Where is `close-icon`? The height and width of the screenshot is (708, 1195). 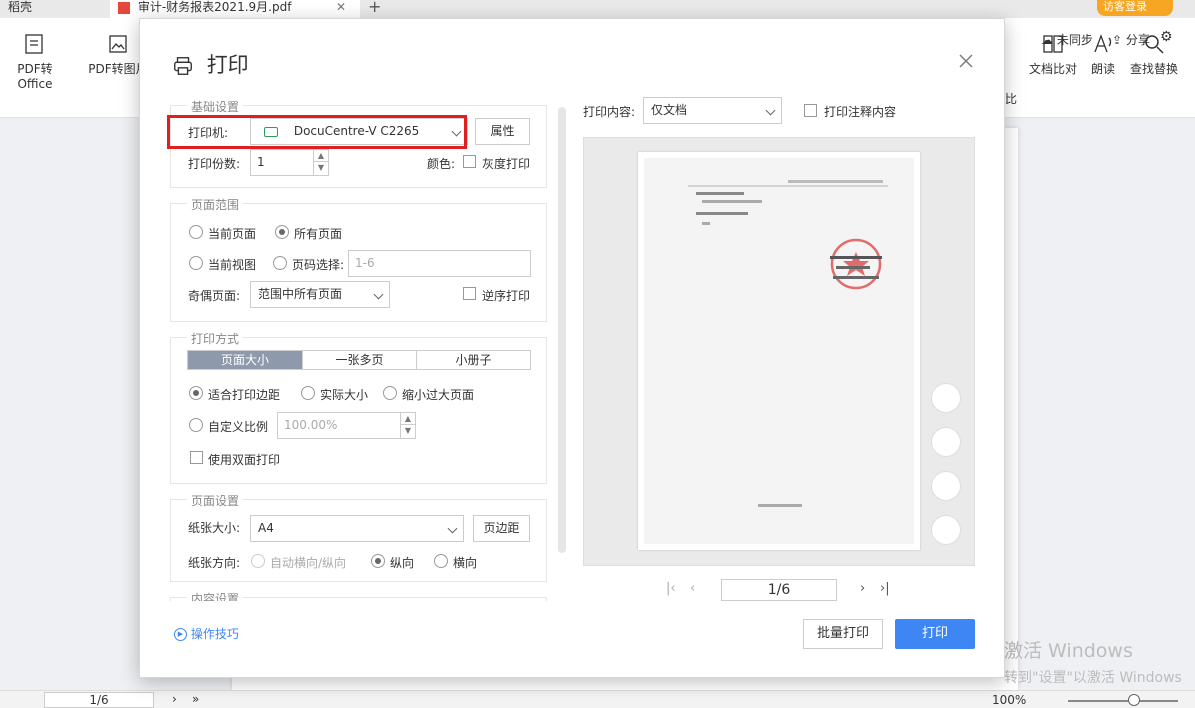 close-icon is located at coordinates (966, 61).